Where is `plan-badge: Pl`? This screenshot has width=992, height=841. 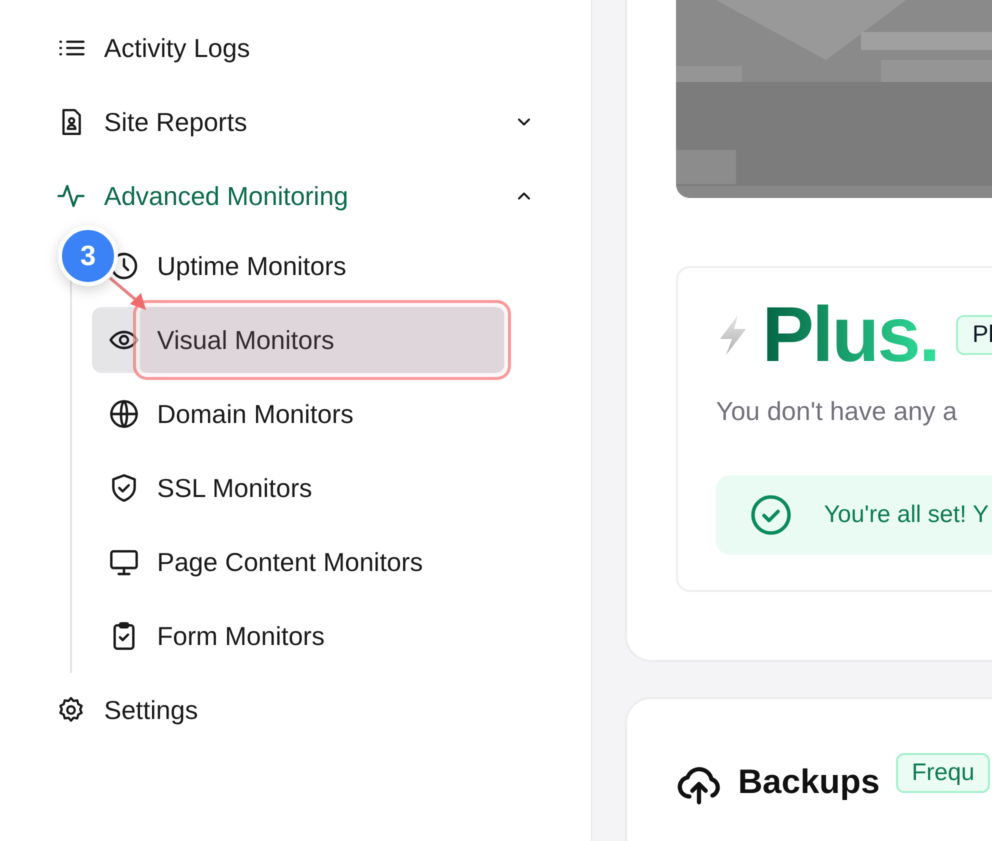
plan-badge: Pl is located at coordinates (974, 334).